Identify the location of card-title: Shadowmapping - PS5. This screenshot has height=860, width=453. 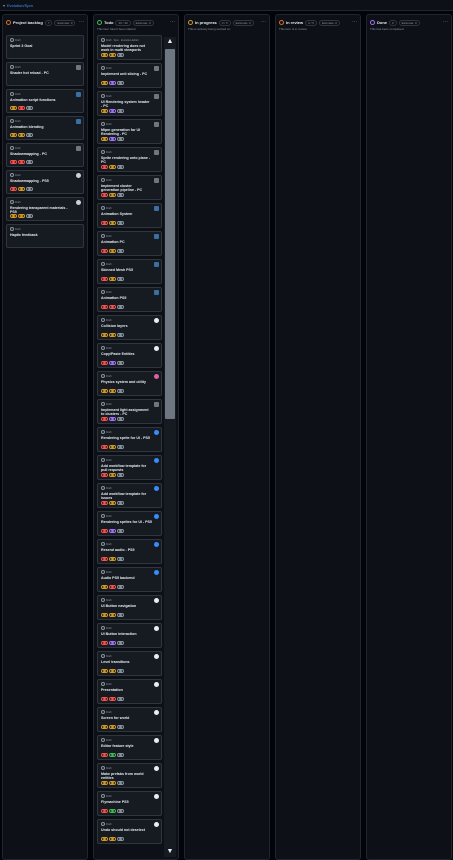
(45, 181).